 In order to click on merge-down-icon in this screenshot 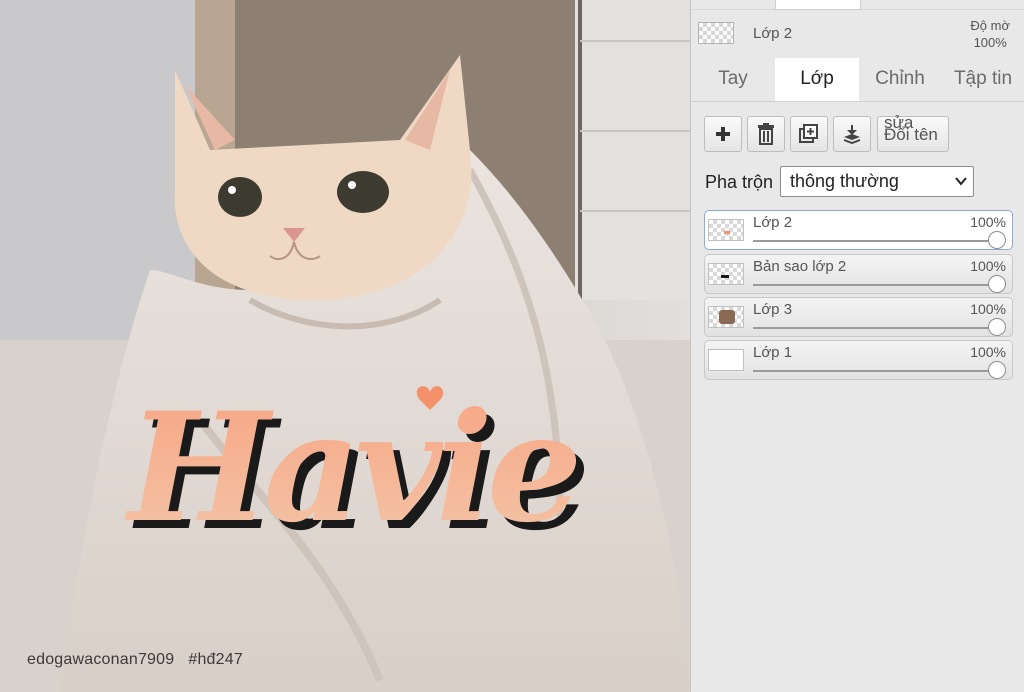, I will do `click(852, 134)`.